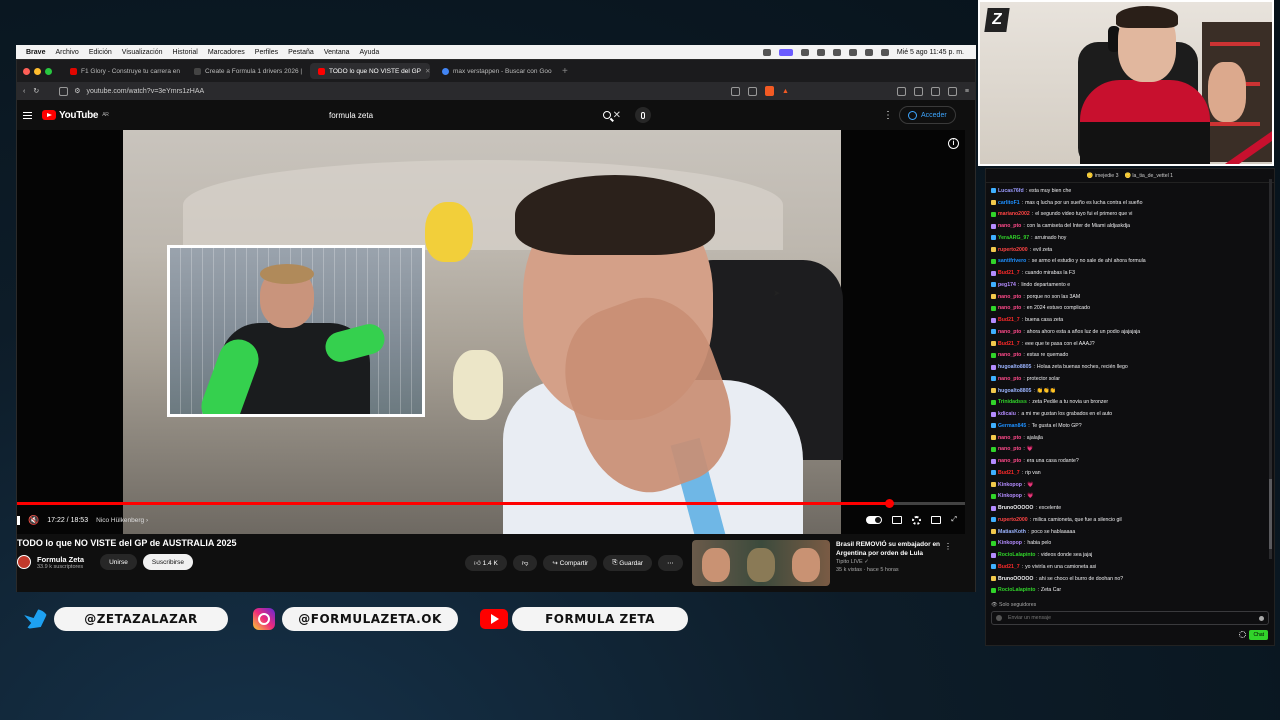 The height and width of the screenshot is (720, 1280). Describe the element at coordinates (785, 91) in the screenshot. I see `brave-rewards-icon: ▲` at that location.